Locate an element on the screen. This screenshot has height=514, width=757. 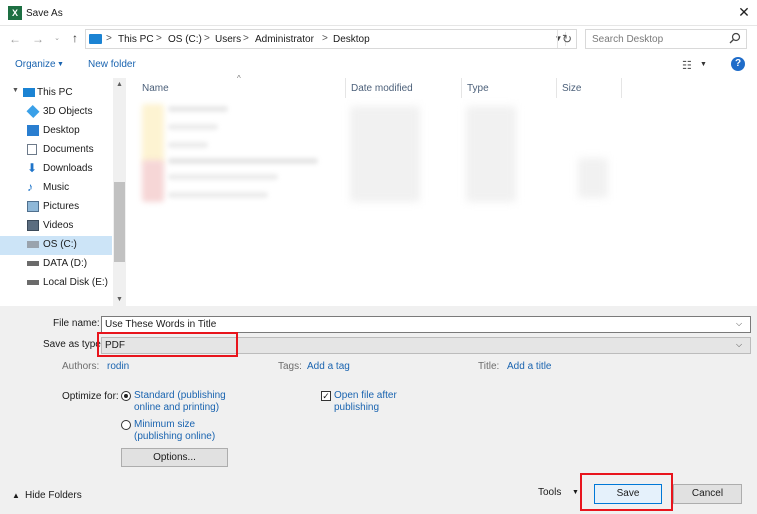
breadcrumb-desktop: Desktop is located at coordinates (351, 39).